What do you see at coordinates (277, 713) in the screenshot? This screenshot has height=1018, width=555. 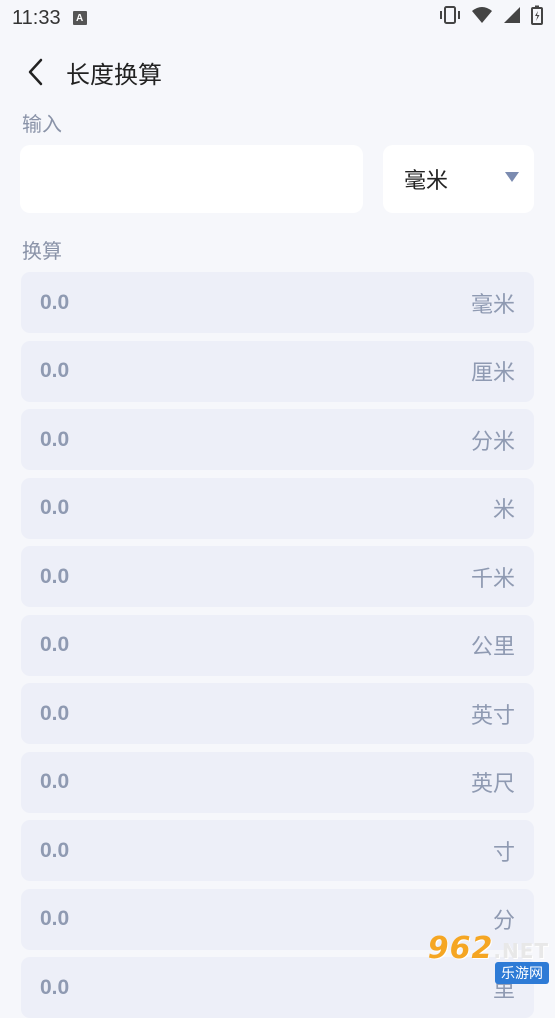 I see `result-row-inch: 0.0 英寸` at bounding box center [277, 713].